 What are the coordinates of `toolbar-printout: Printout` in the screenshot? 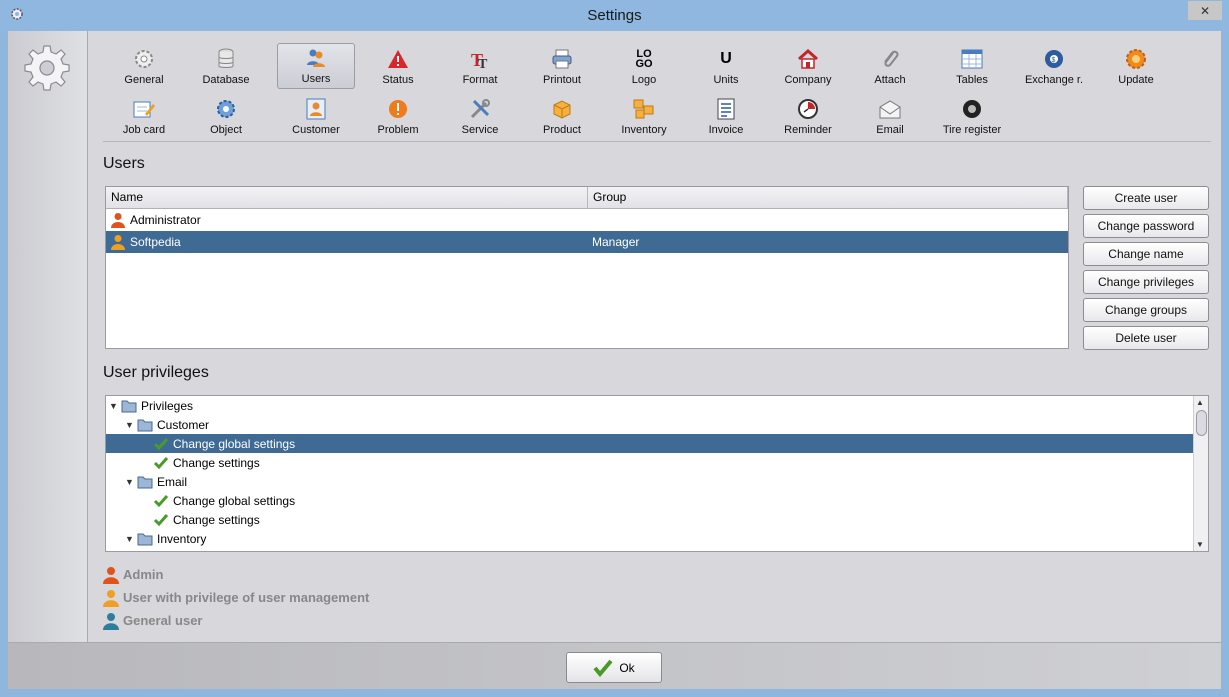 It's located at (562, 66).